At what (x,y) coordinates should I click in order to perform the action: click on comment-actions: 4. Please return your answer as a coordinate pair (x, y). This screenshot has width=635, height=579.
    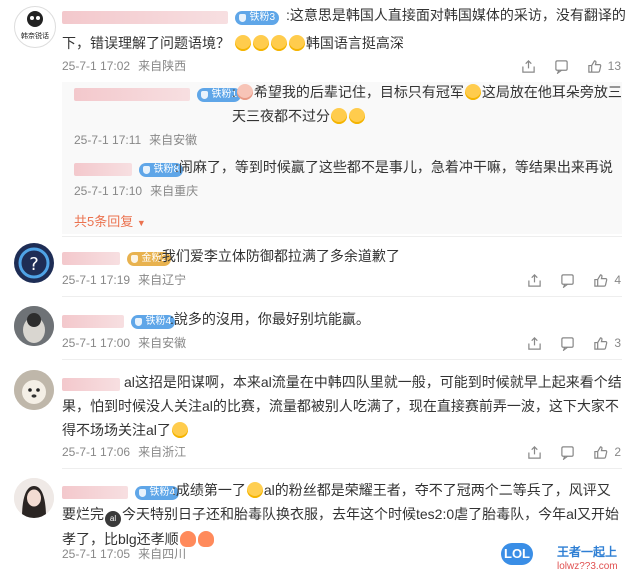
    Looking at the image, I should click on (565, 280).